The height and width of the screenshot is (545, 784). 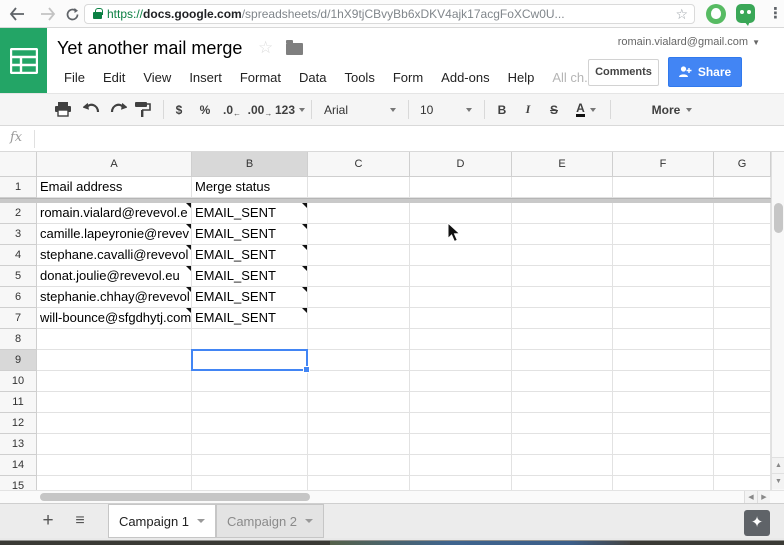 I want to click on cell-G13, so click(x=742, y=444).